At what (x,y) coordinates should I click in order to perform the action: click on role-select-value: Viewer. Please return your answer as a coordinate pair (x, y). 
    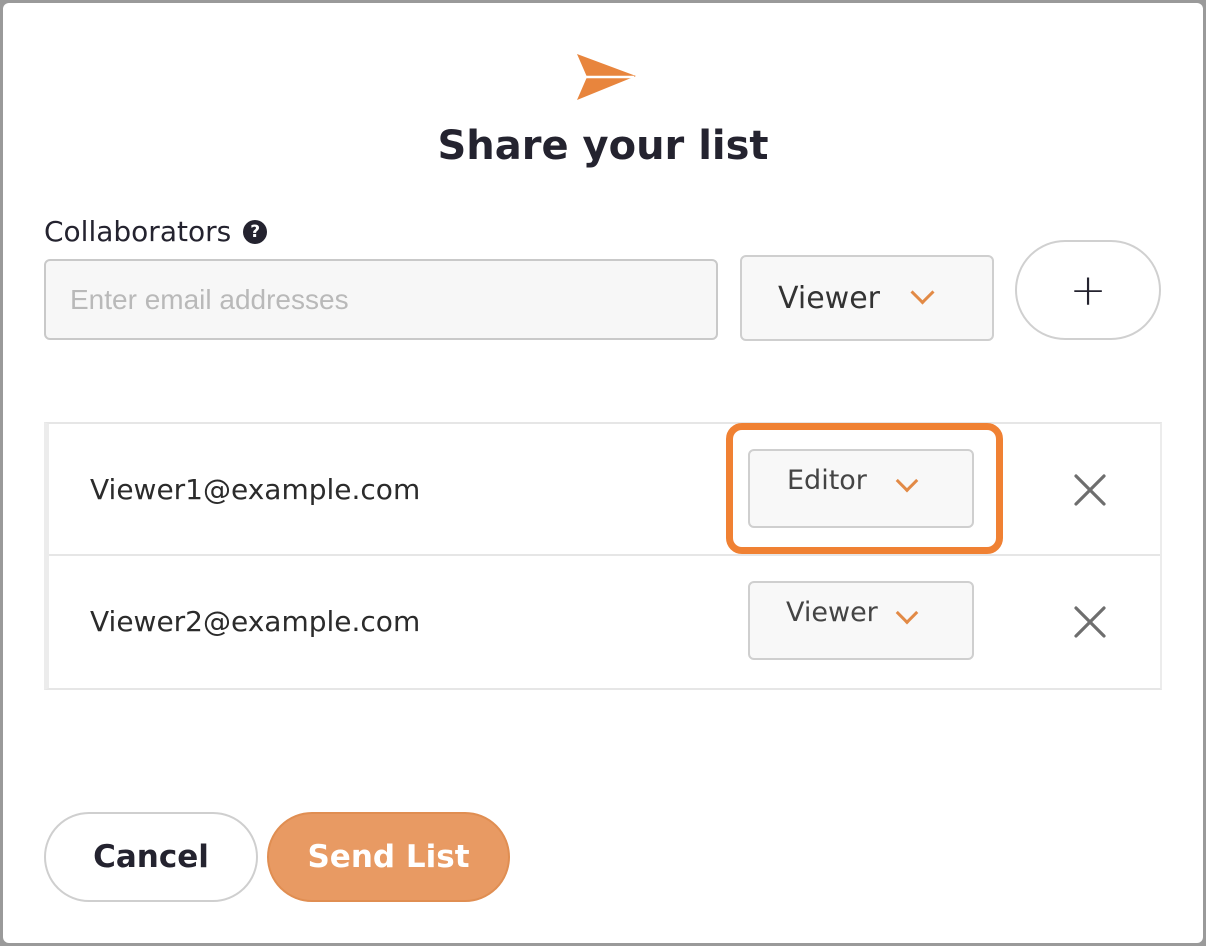
    Looking at the image, I should click on (829, 298).